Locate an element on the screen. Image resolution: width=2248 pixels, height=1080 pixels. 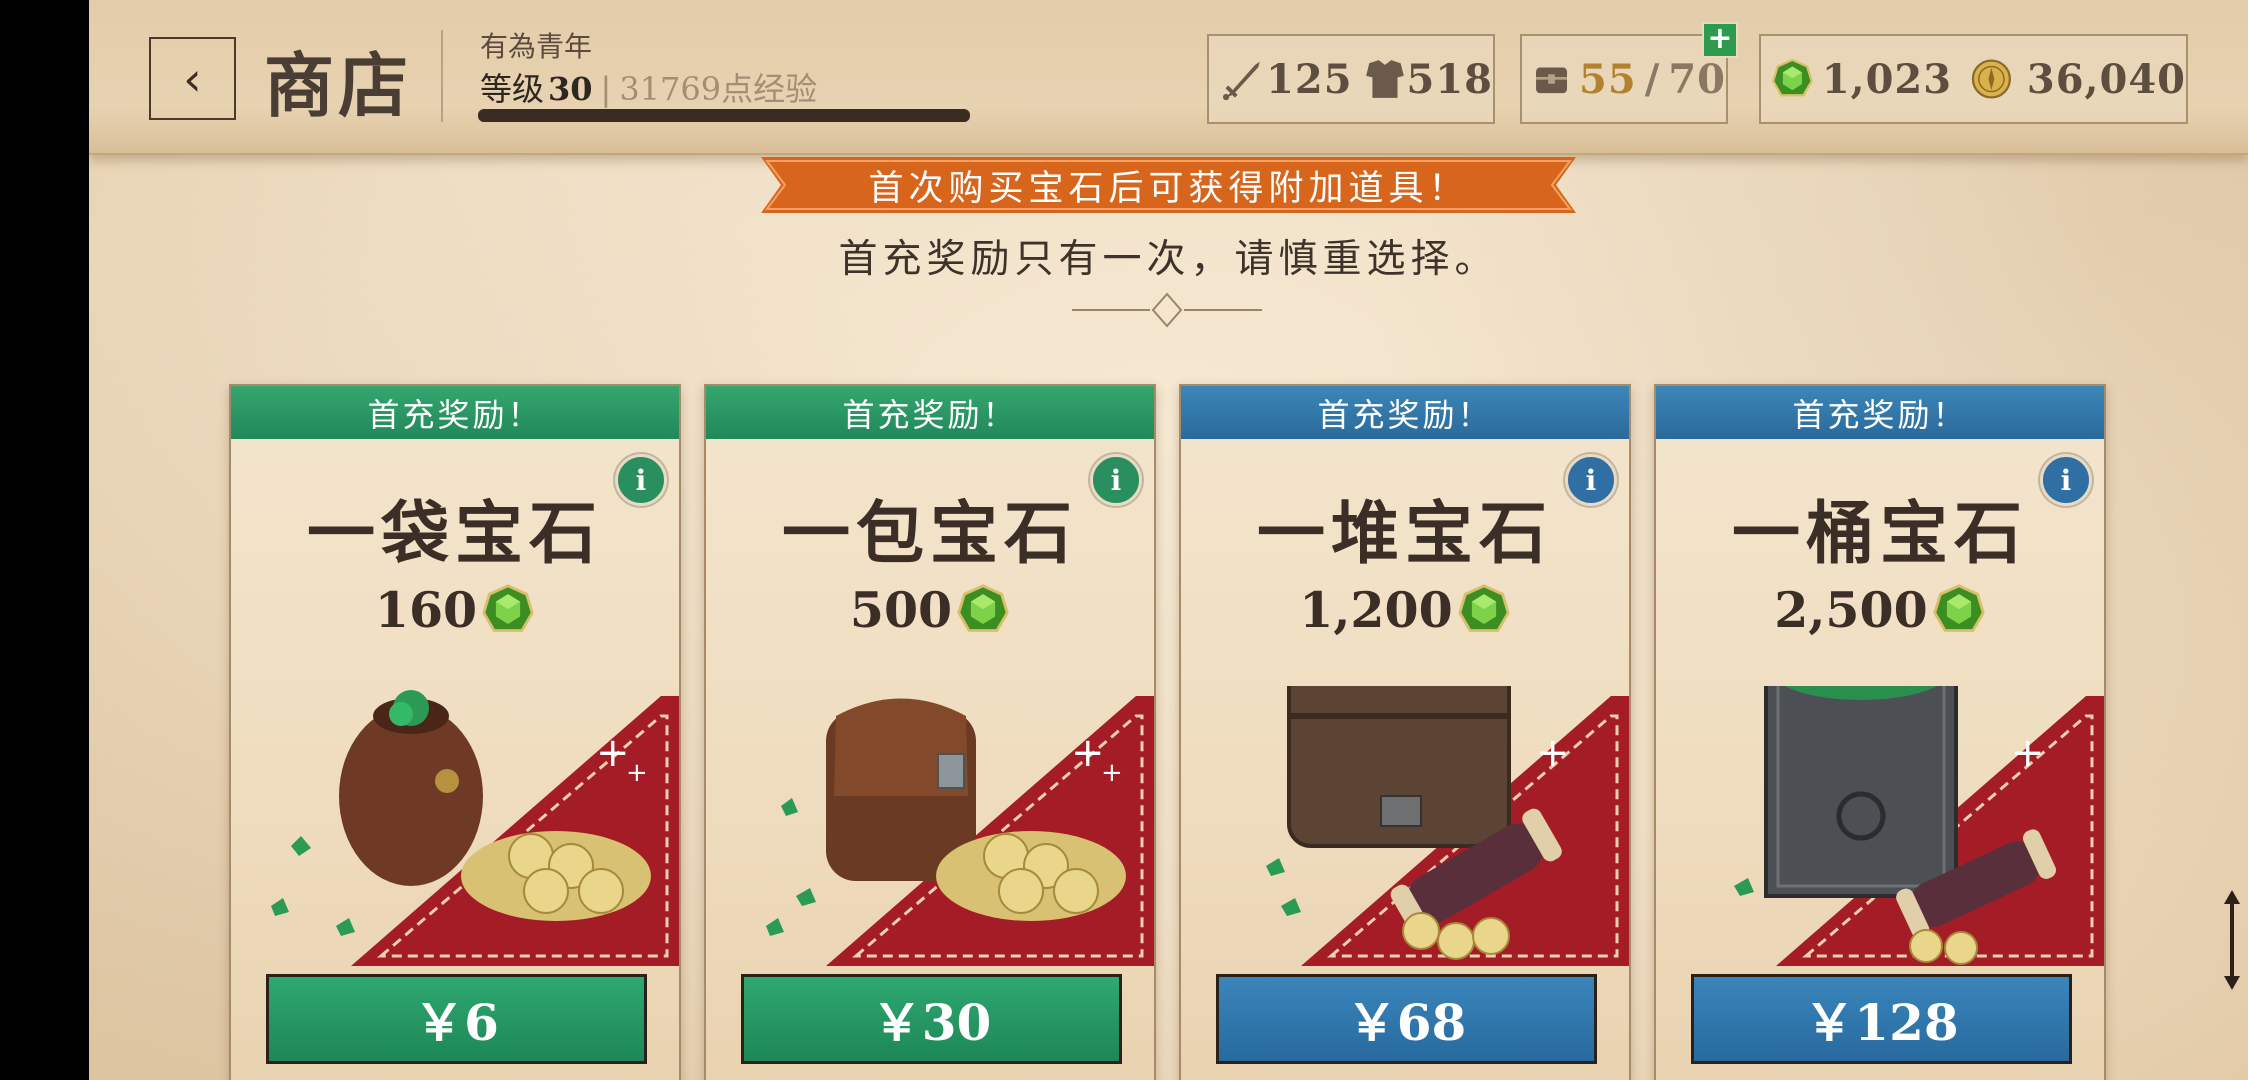
gem-amount: 2,500 is located at coordinates (1851, 610).